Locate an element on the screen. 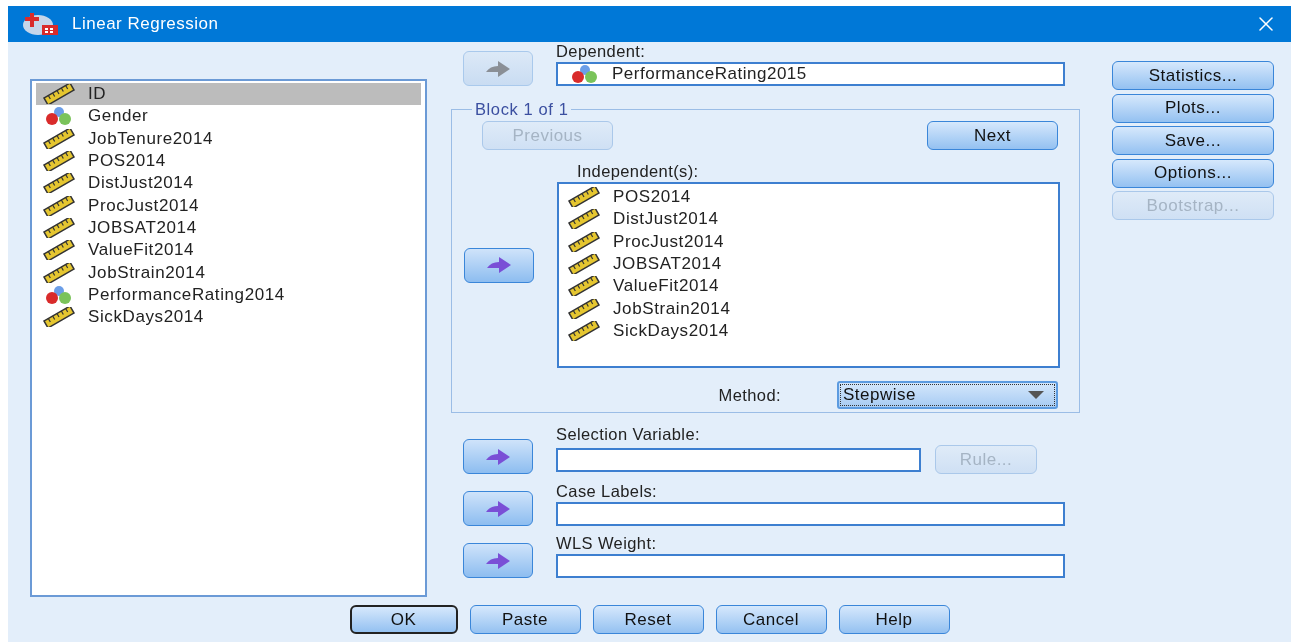 This screenshot has height=642, width=1291. caret-icon is located at coordinates (1036, 395).